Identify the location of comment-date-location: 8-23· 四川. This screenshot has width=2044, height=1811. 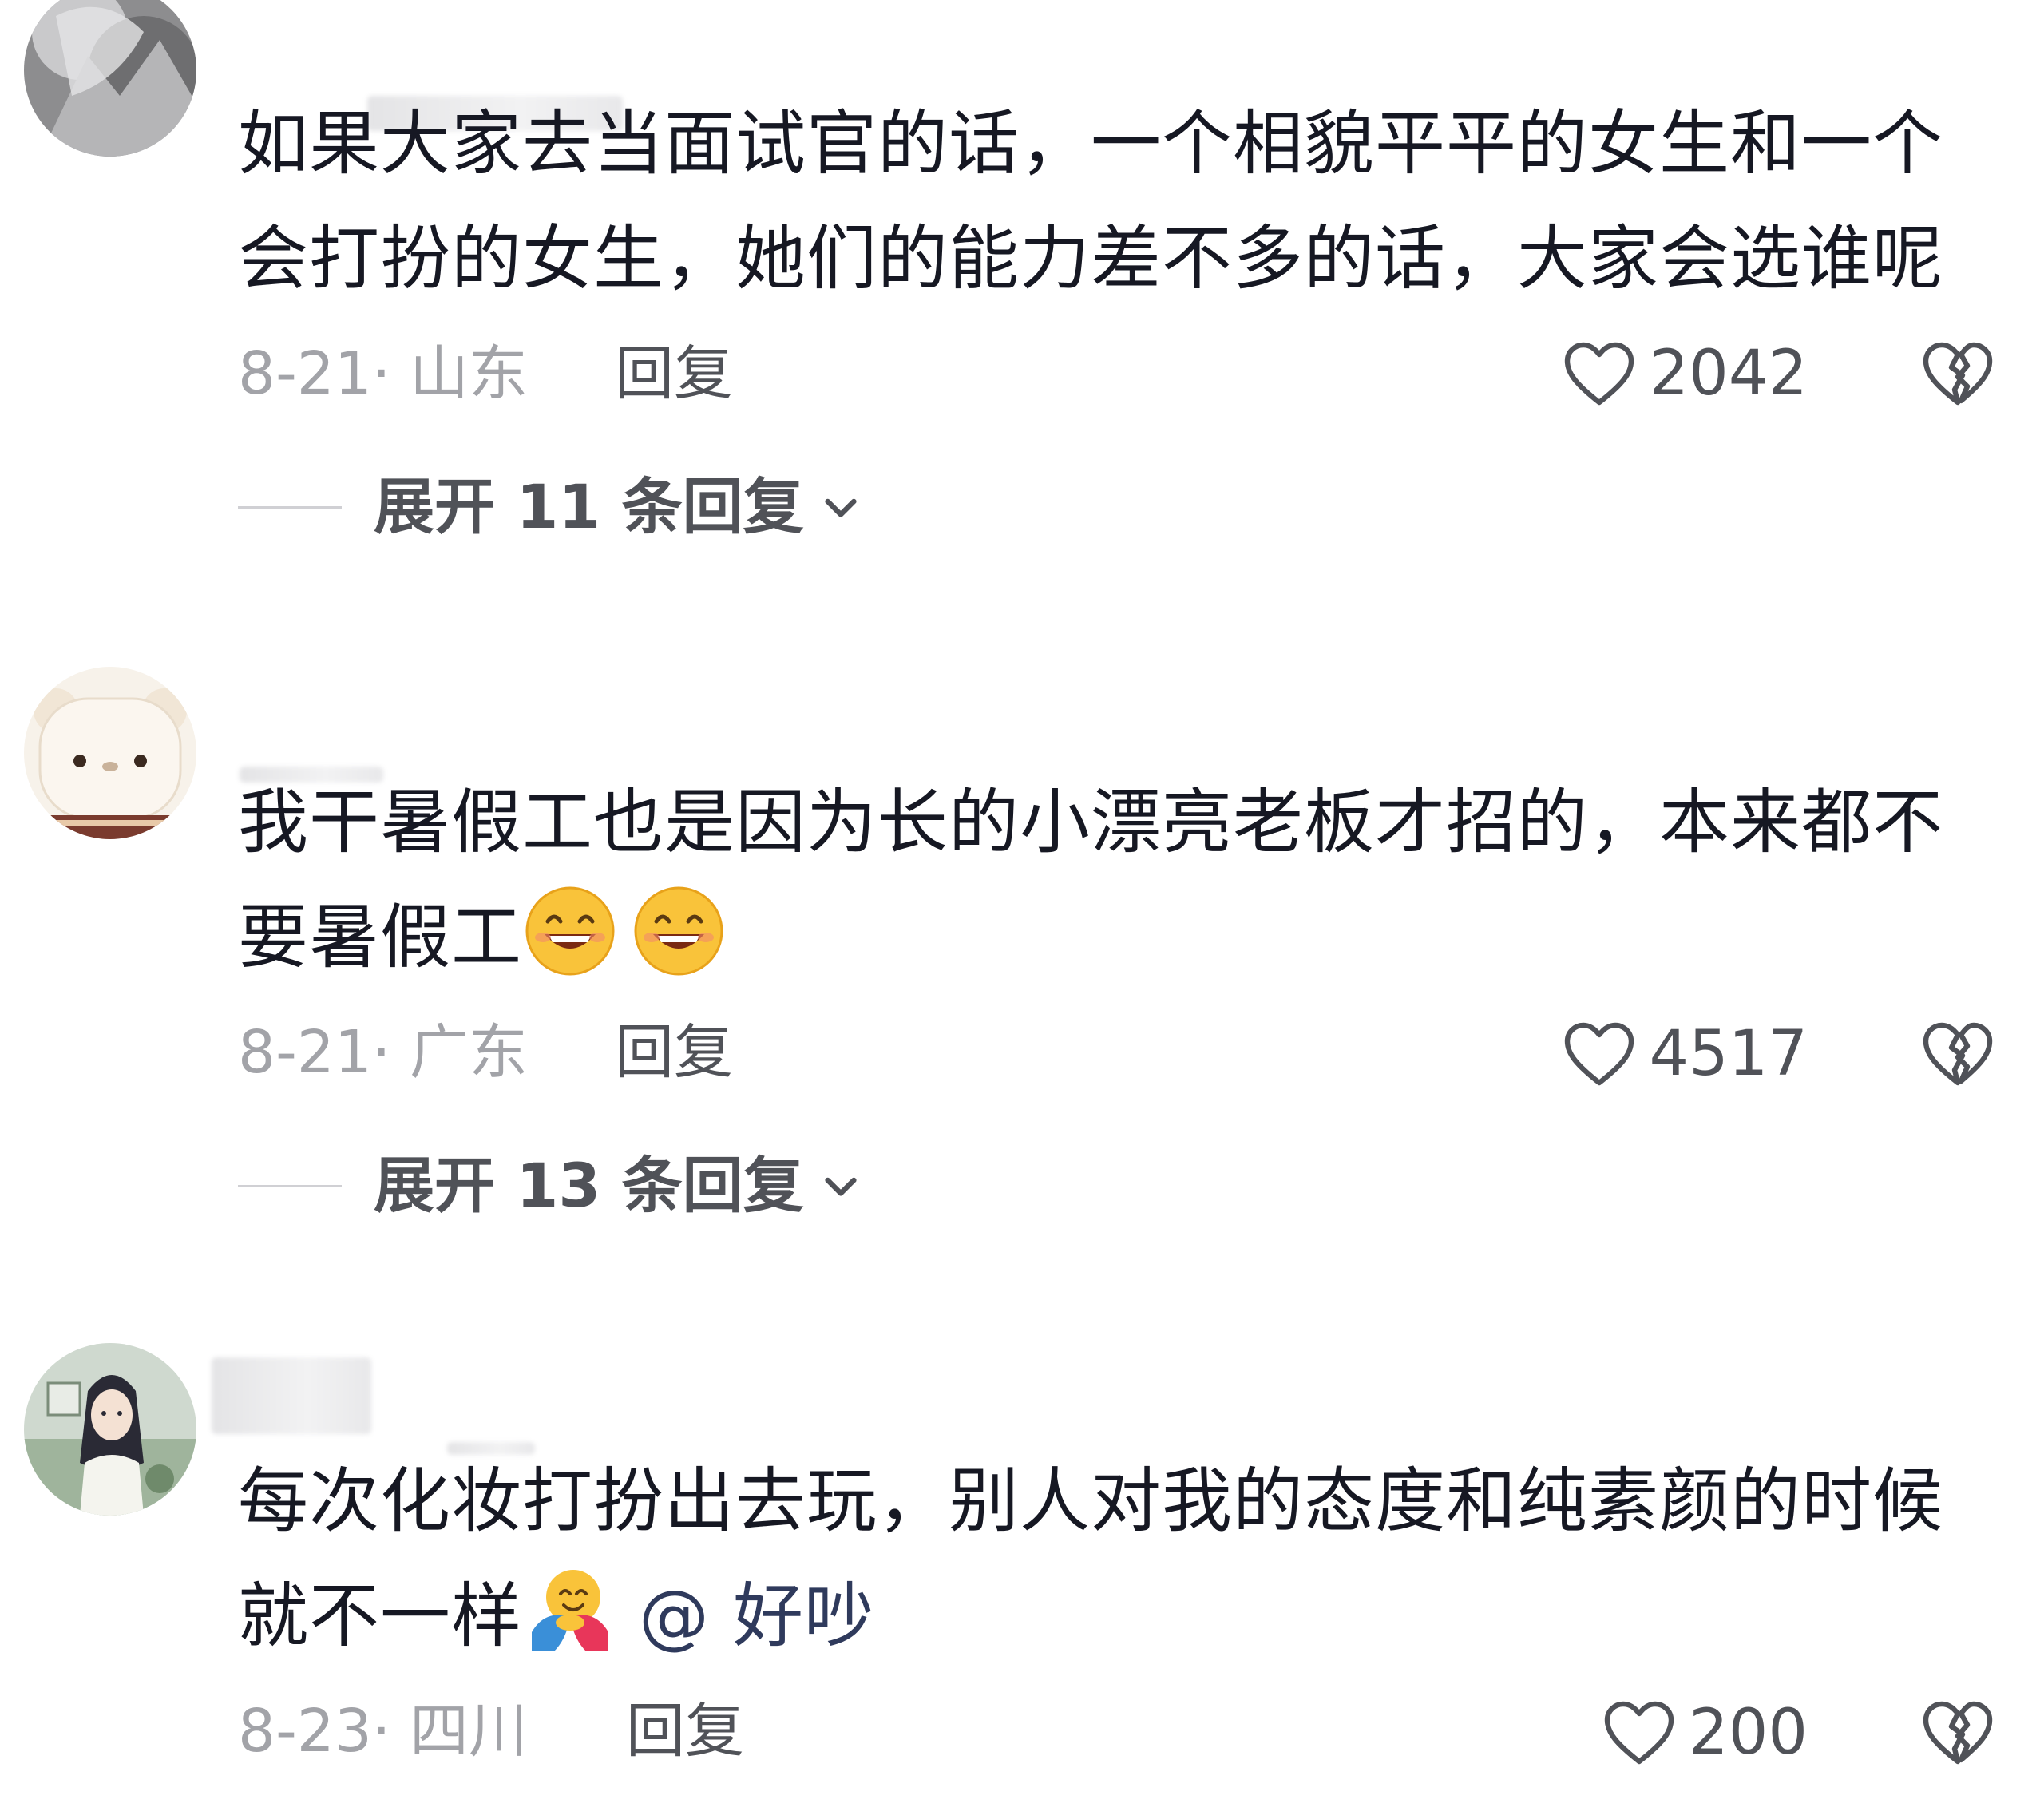
(383, 1731).